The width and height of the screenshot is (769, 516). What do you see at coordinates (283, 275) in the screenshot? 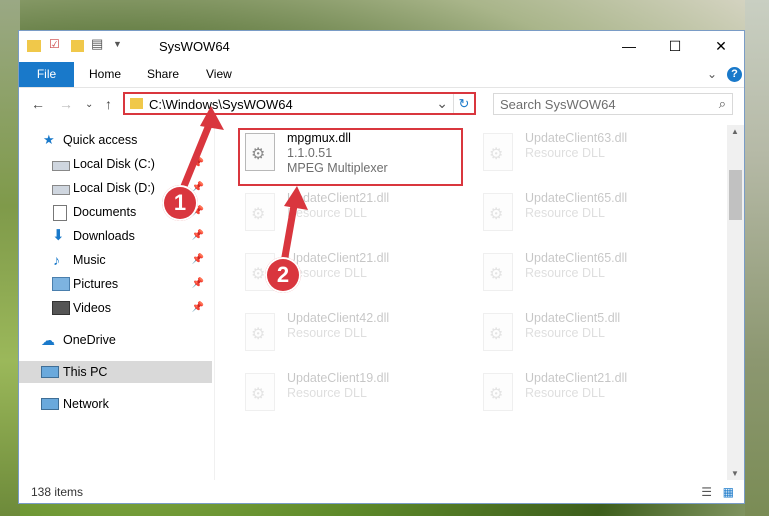
I see `step-badge-2: 2` at bounding box center [283, 275].